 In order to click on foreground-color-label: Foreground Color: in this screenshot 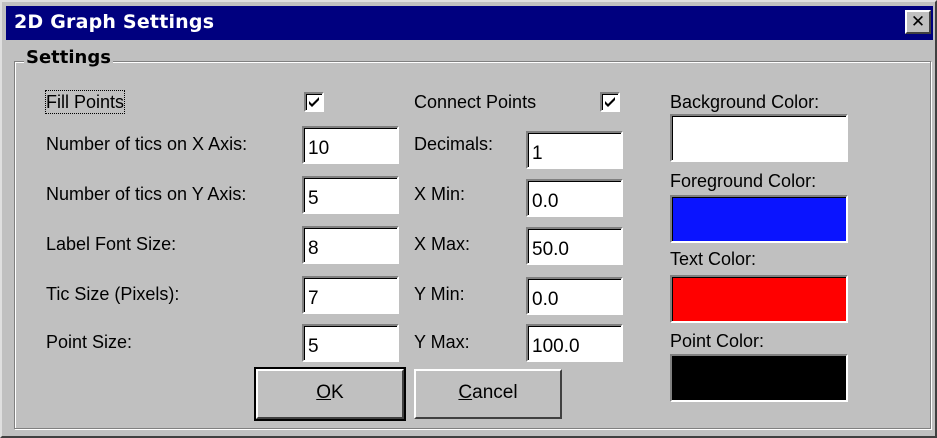, I will do `click(743, 181)`.